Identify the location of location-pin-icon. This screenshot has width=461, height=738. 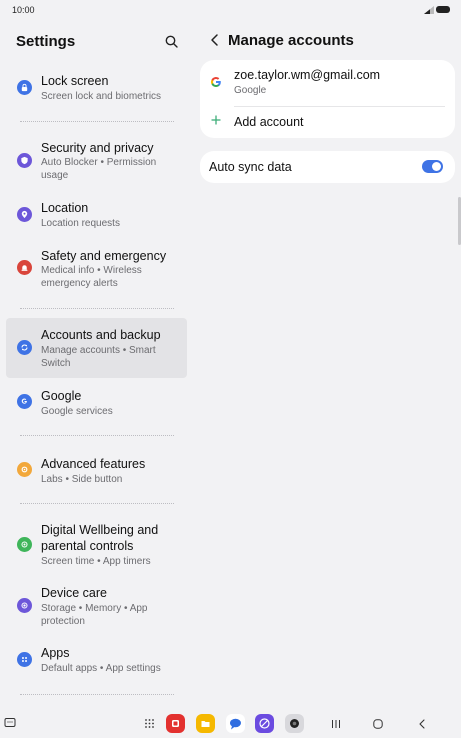
(24, 214).